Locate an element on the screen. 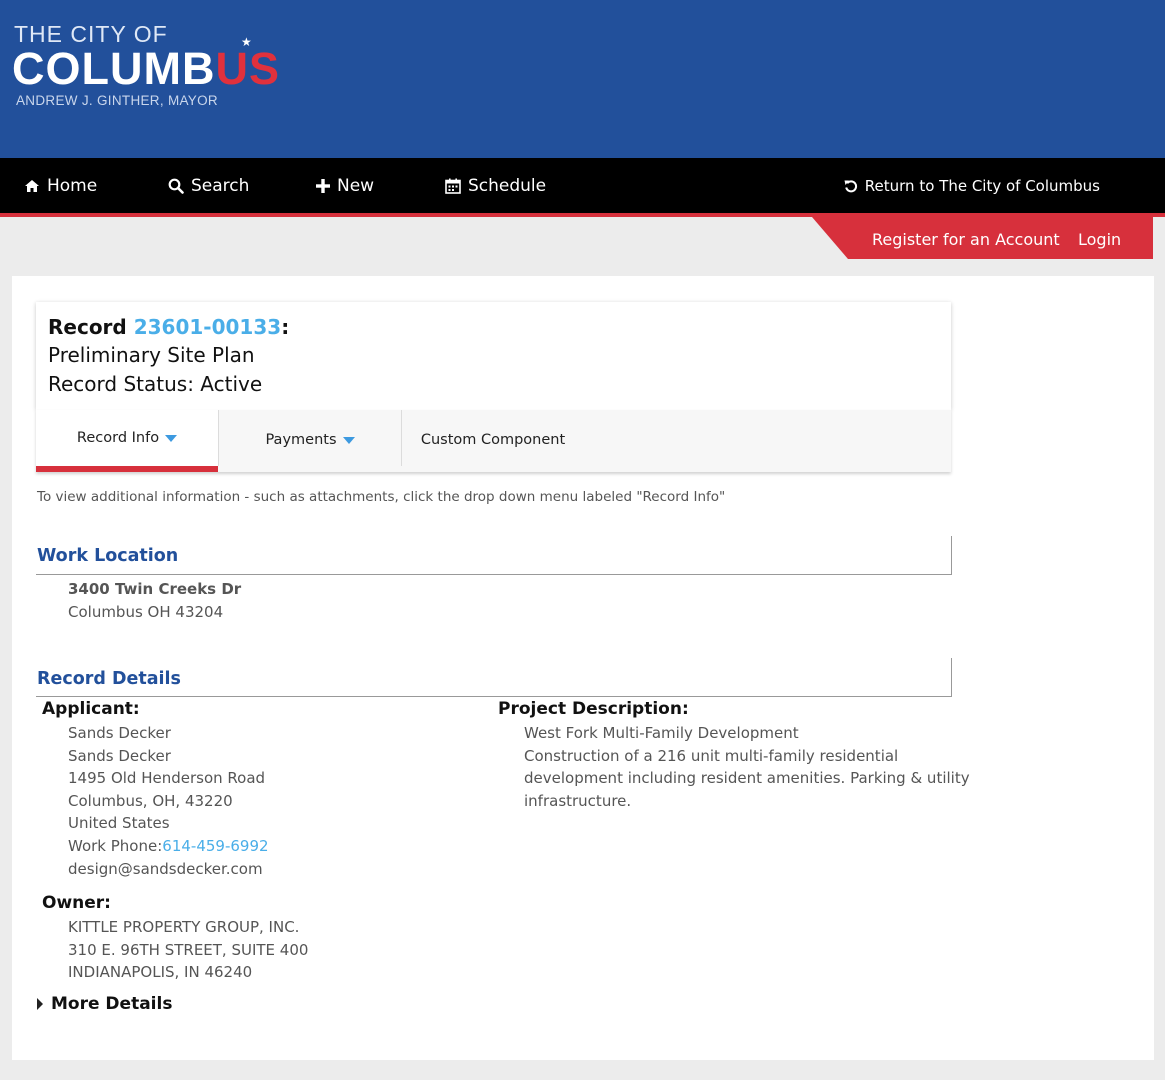  applicant-country: United States is located at coordinates (119, 823).